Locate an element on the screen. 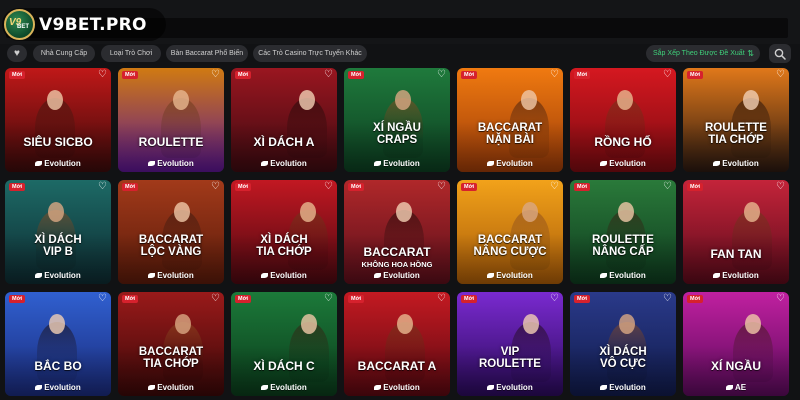  provider-logo: AE is located at coordinates (736, 387).